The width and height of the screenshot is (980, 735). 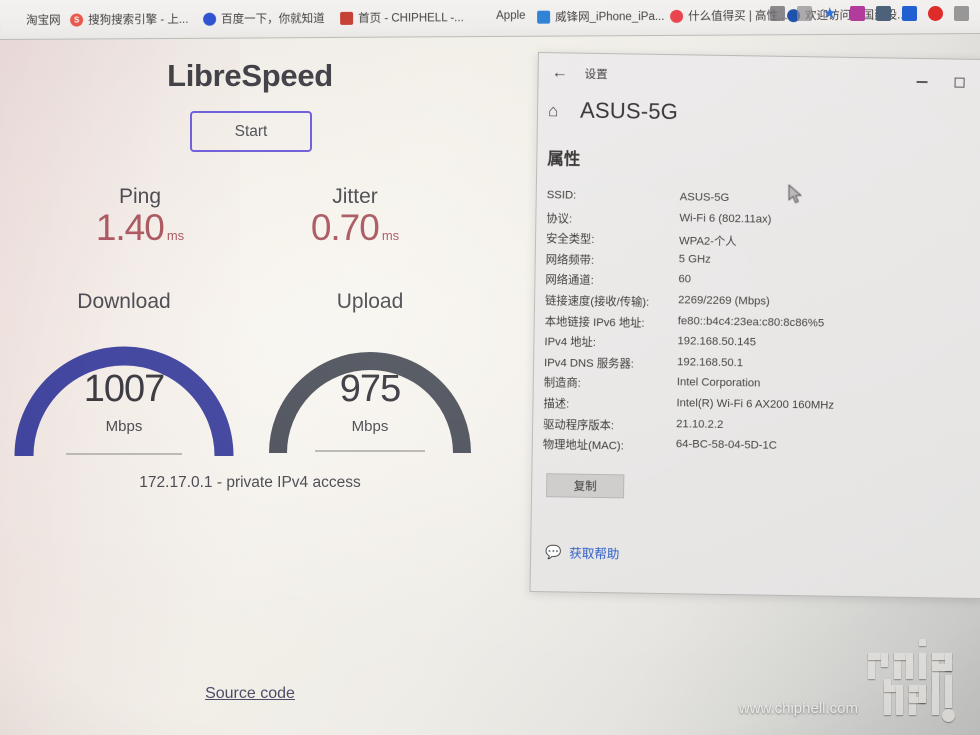 What do you see at coordinates (883, 13) in the screenshot?
I see `vimeo-icon` at bounding box center [883, 13].